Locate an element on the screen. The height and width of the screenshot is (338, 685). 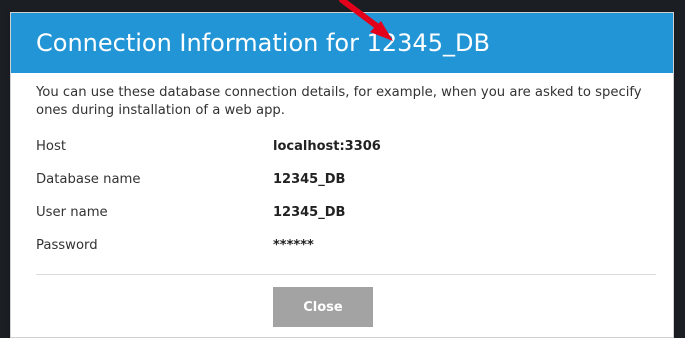
close-button: Close is located at coordinates (323, 307).